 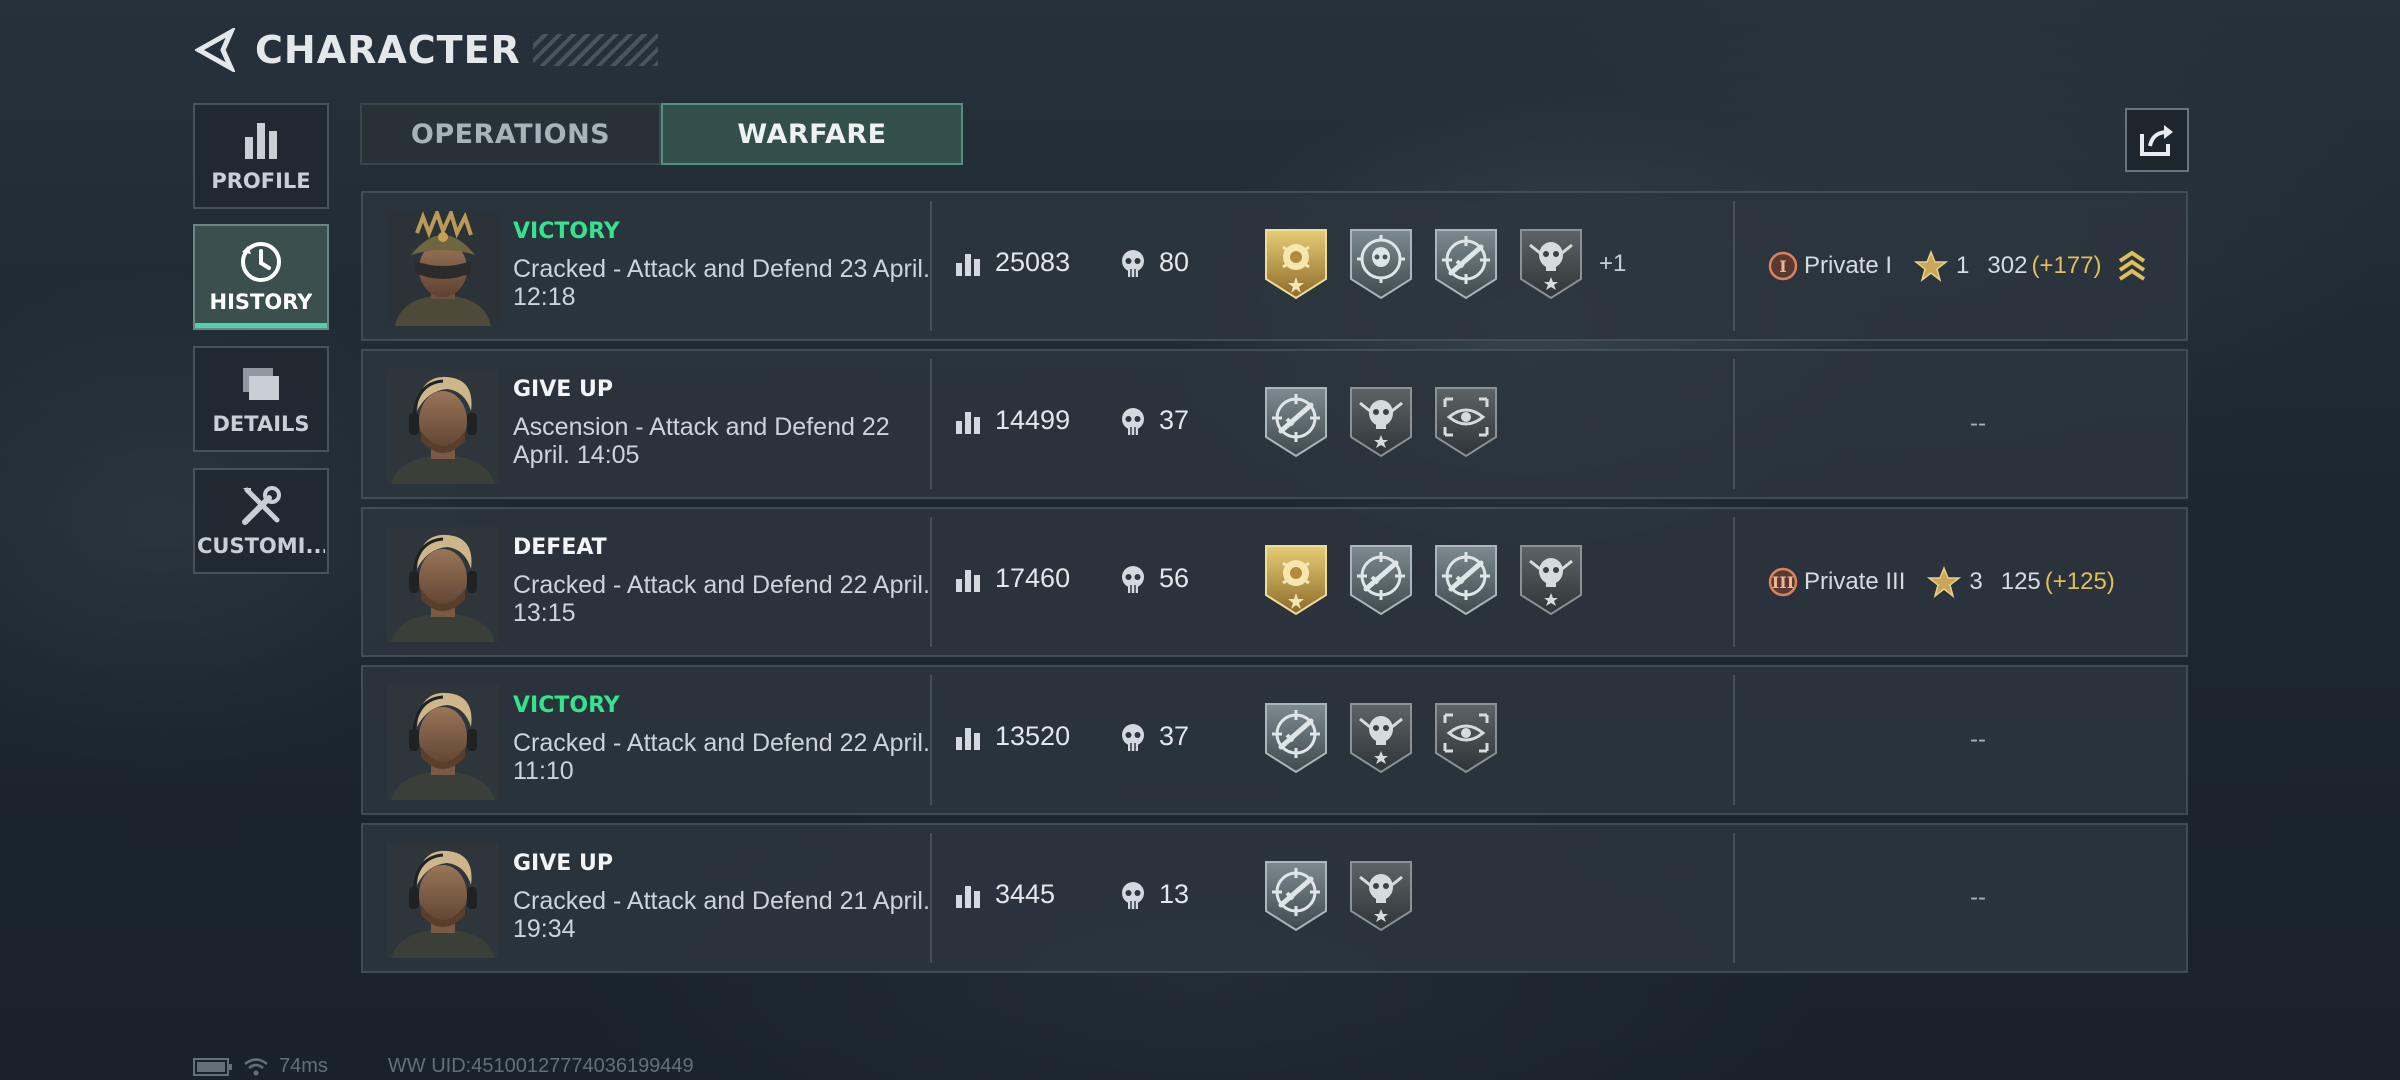 I want to click on medal-list: +1, so click(x=1444, y=264).